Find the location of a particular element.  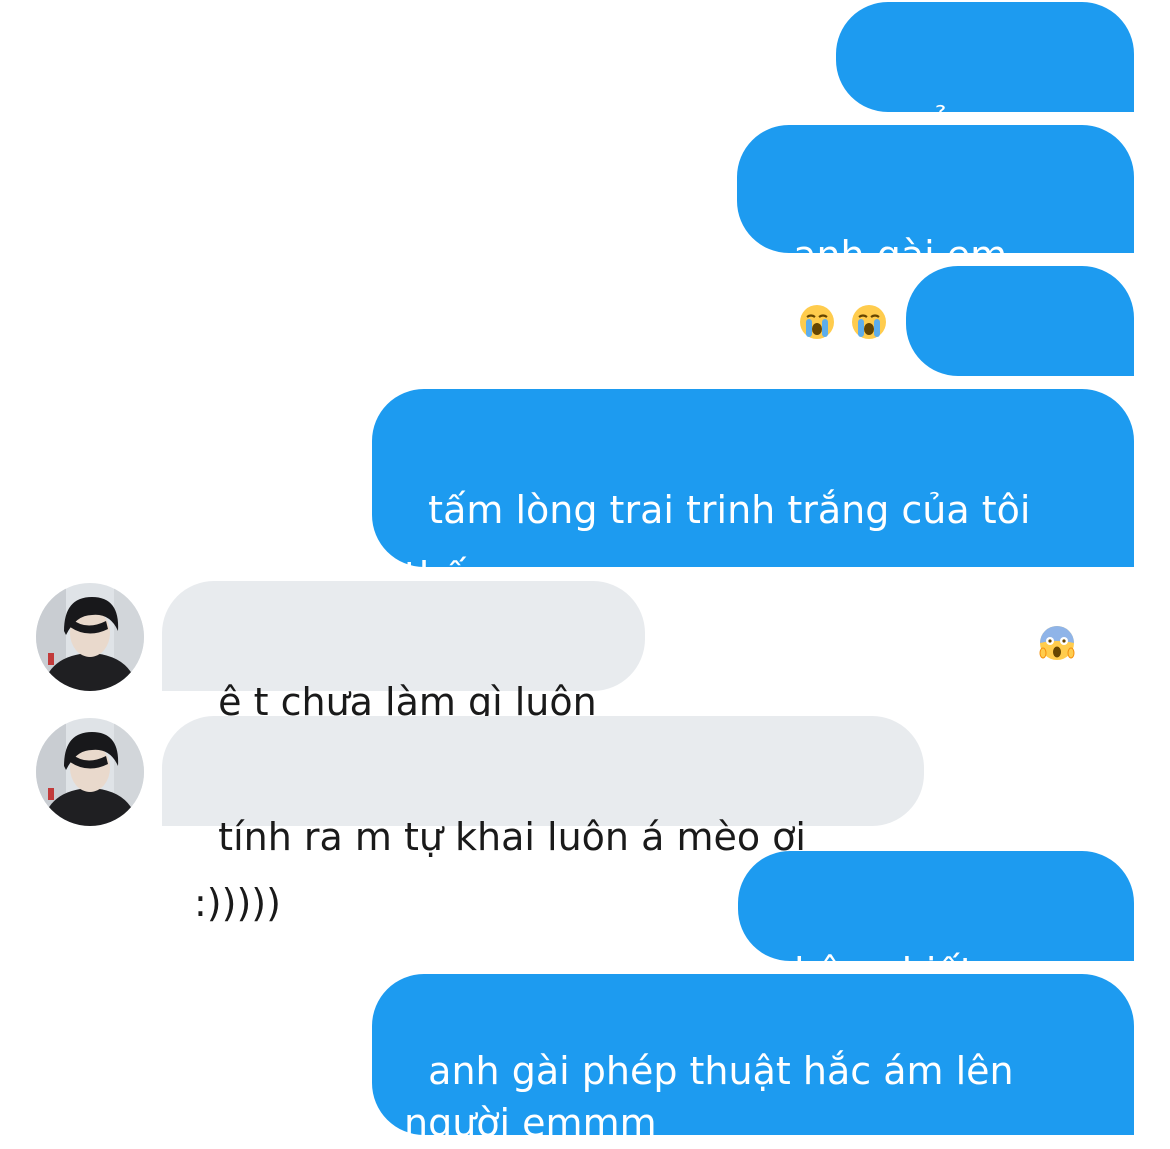

message-bubble-outgoing: anh gài em is located at coordinates (935, 232).